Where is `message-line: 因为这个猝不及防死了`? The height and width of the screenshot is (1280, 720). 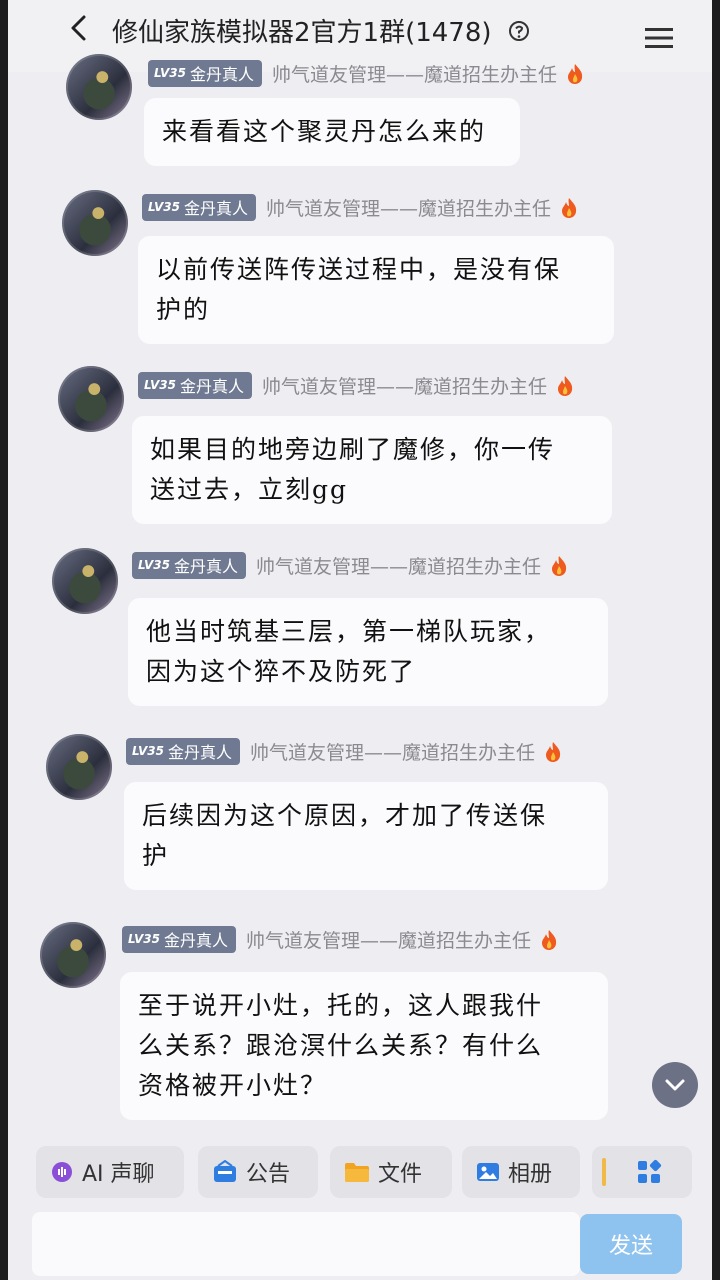 message-line: 因为这个猝不及防死了 is located at coordinates (281, 671).